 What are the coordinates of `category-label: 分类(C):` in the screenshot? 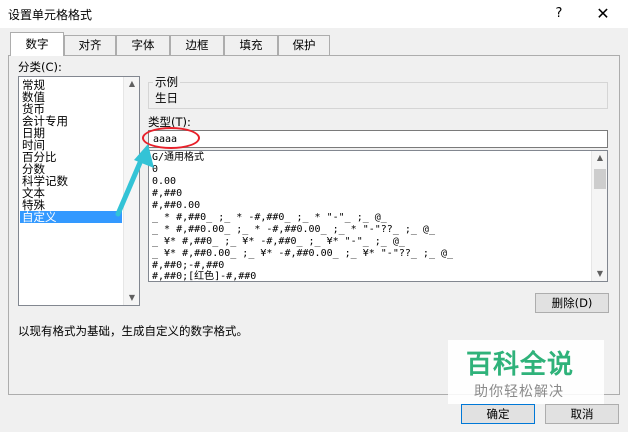 It's located at (40, 67).